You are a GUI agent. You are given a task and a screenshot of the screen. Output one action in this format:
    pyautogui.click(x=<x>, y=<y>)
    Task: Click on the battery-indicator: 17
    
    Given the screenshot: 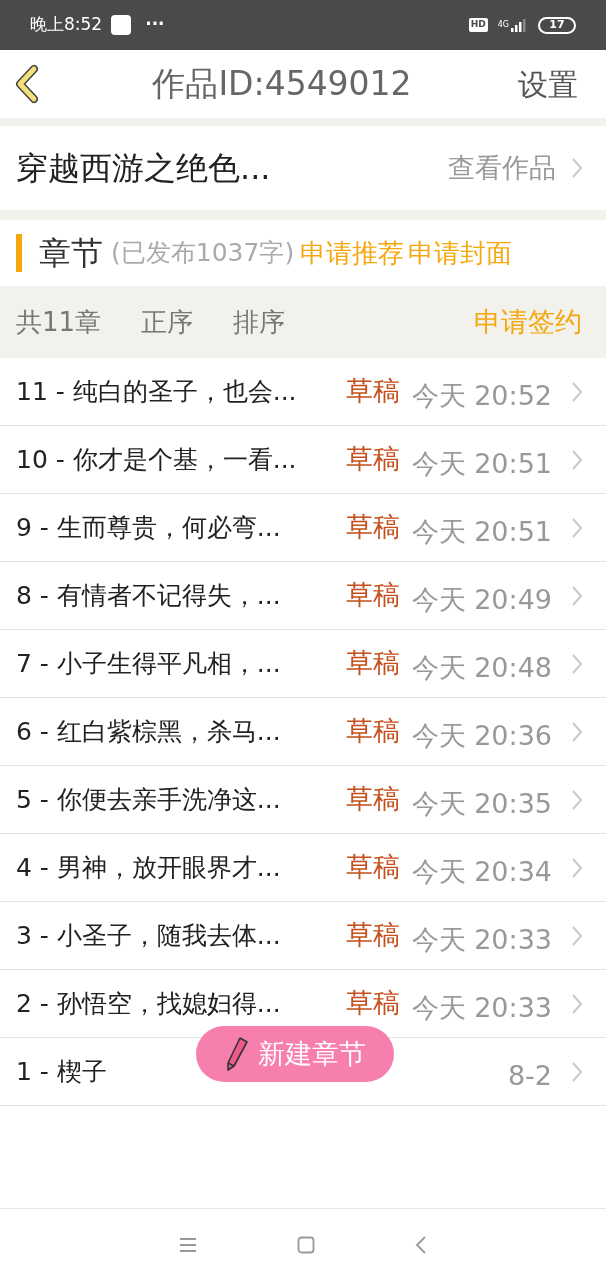 What is the action you would take?
    pyautogui.click(x=557, y=25)
    